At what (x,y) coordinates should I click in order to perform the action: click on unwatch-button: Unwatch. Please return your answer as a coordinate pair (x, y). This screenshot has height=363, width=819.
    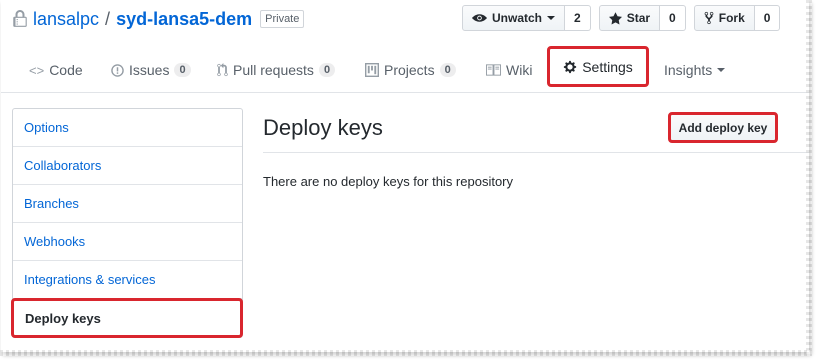
    Looking at the image, I should click on (514, 18).